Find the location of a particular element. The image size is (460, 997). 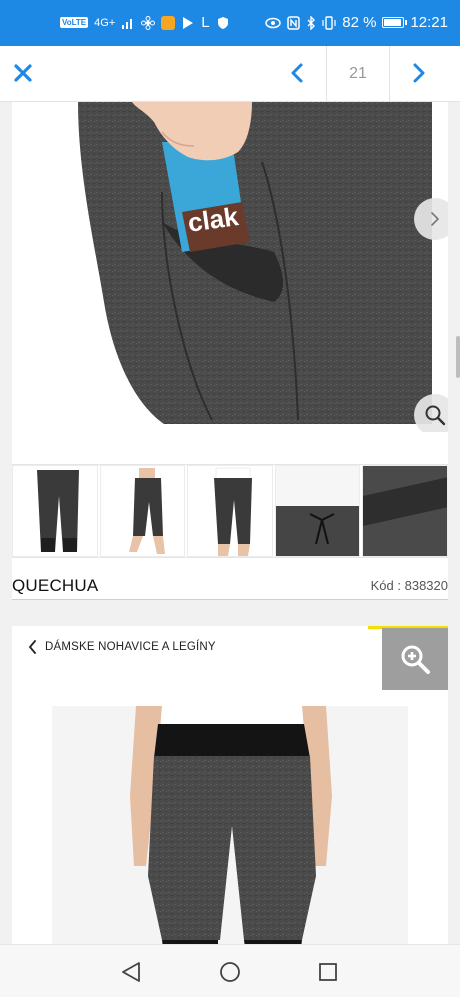

close-icon is located at coordinates (23, 73).